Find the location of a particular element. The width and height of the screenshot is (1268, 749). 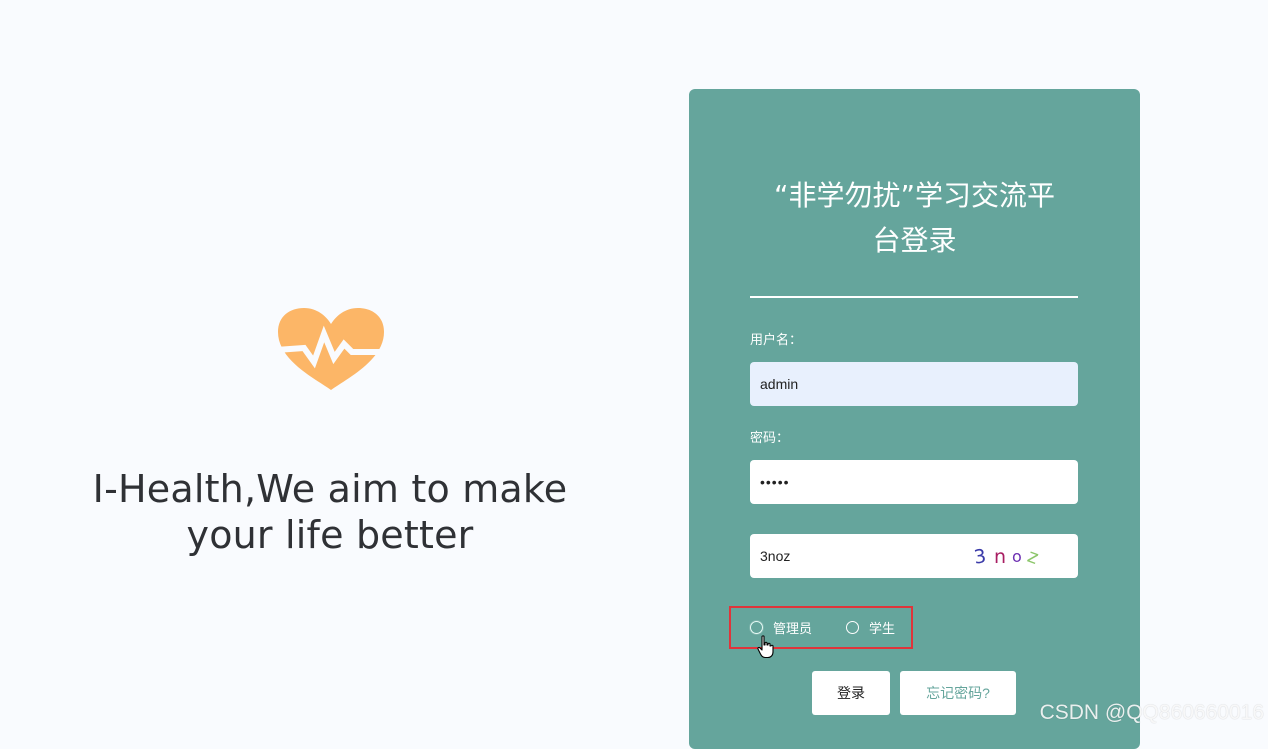

role-admin-label: 管理员 is located at coordinates (793, 628).